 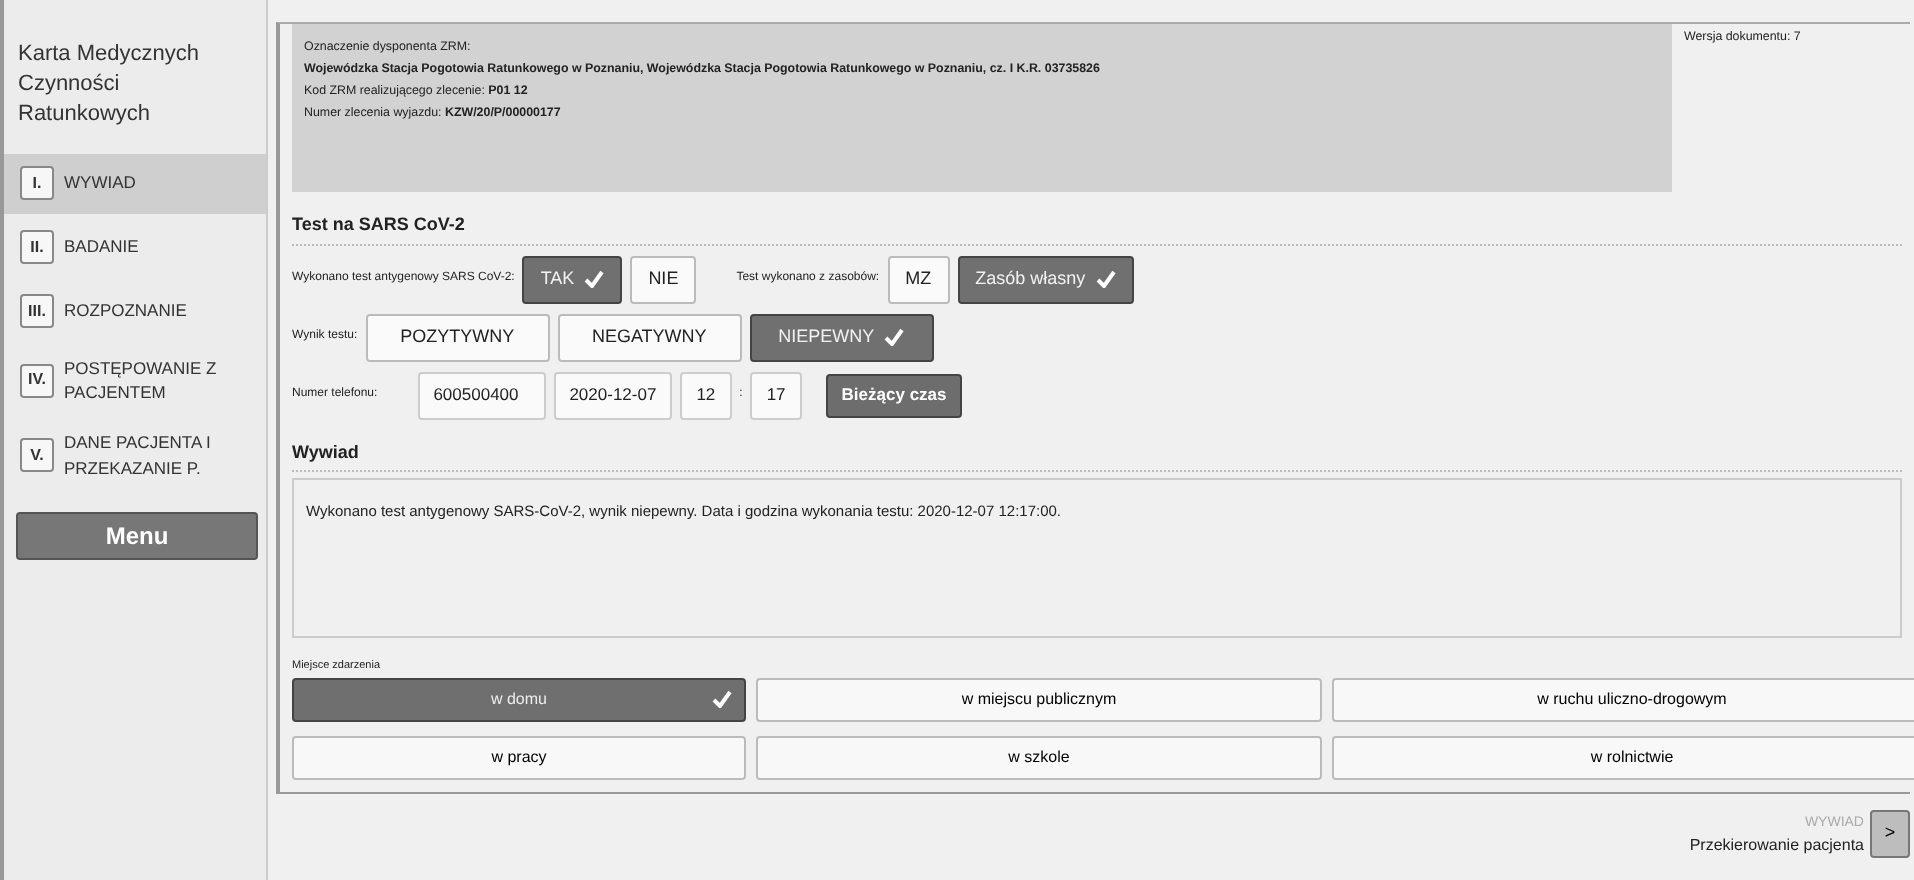 I want to click on hour-field: 12, so click(x=706, y=395).